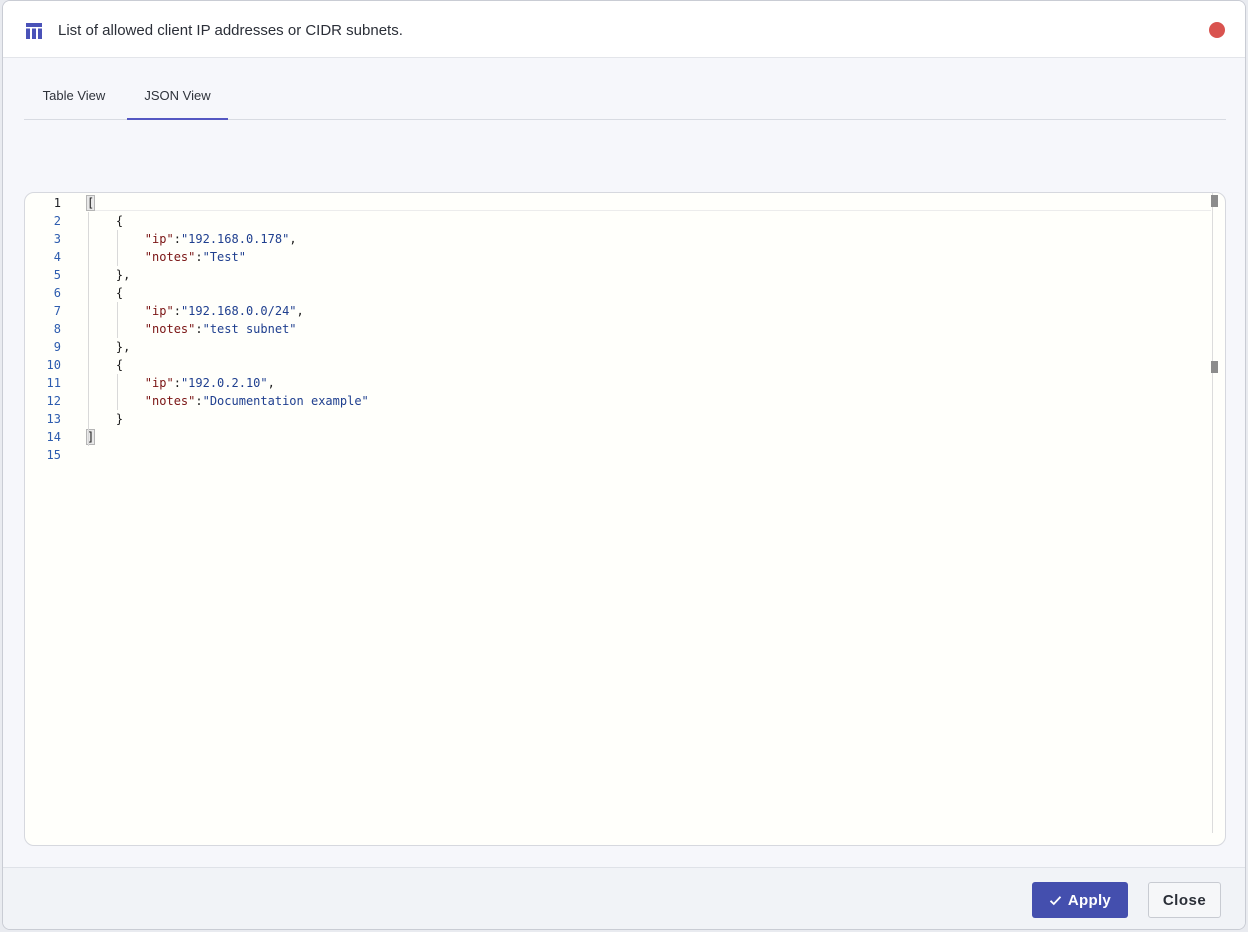 This screenshot has width=1248, height=932. Describe the element at coordinates (57, 329) in the screenshot. I see `line-number: 8` at that location.